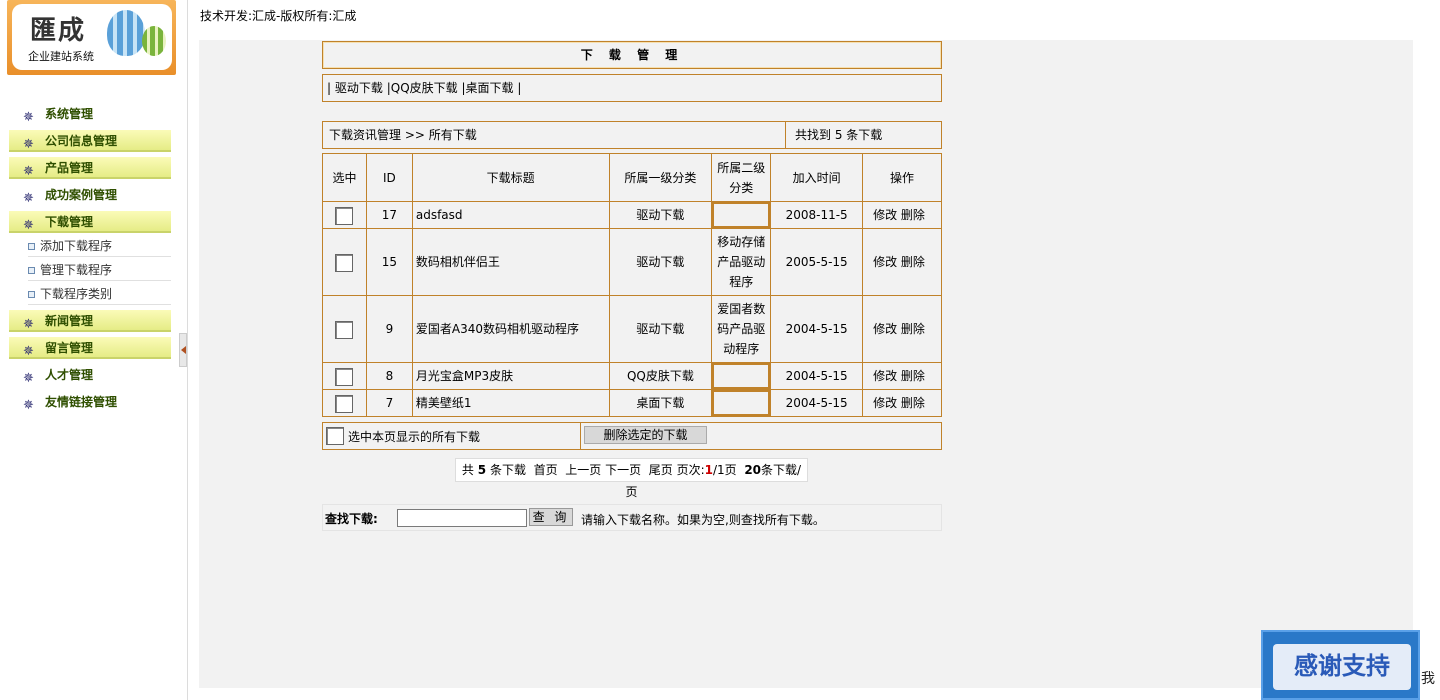 The height and width of the screenshot is (700, 1440). I want to click on delete-selected-button: 删除选定的下载, so click(645, 435).